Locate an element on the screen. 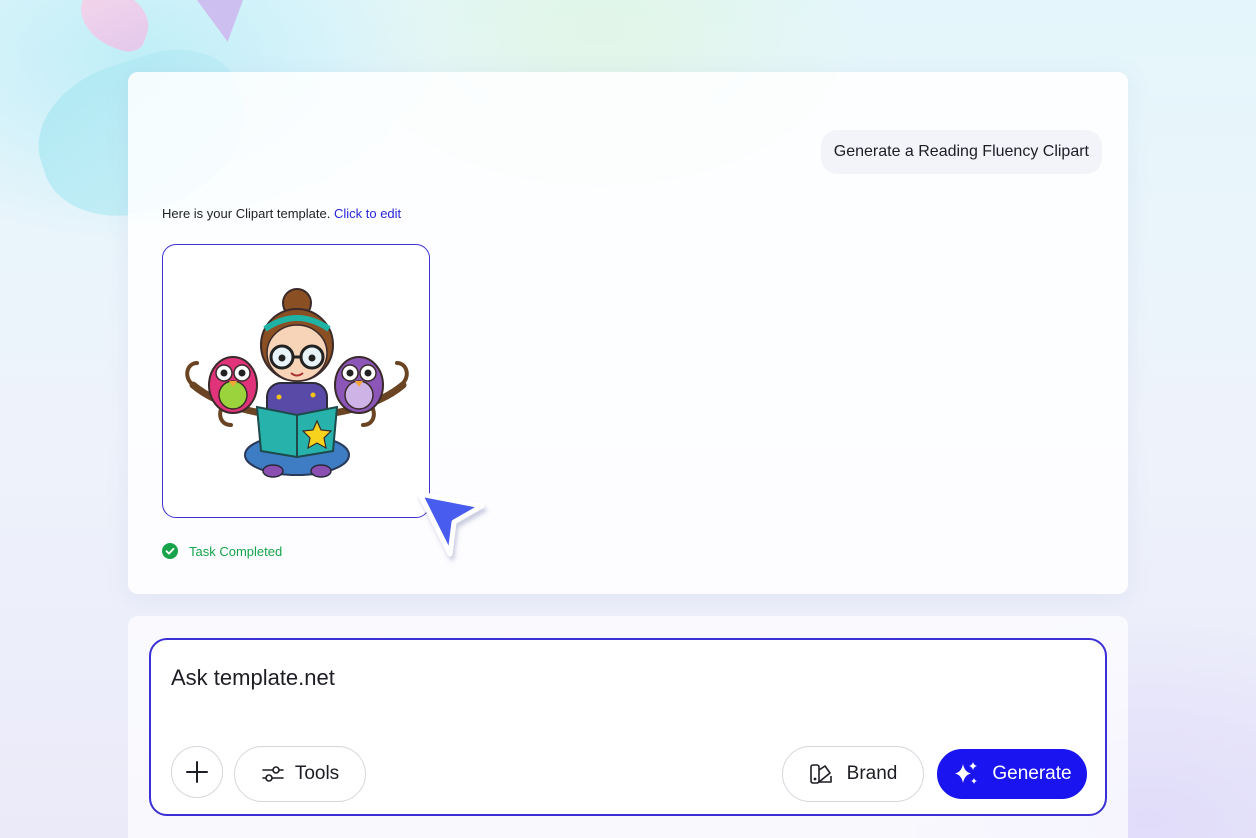  decorative-shape-pink is located at coordinates (114, 28).